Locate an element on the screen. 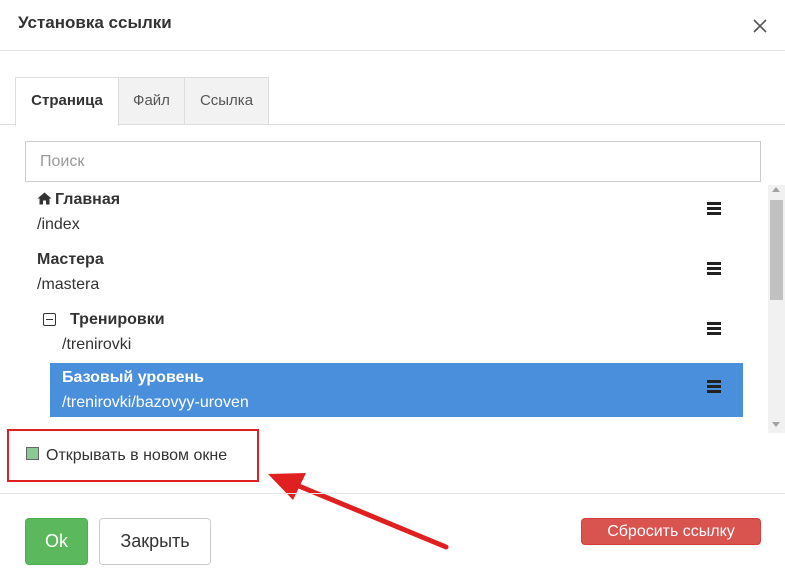 The width and height of the screenshot is (785, 586). tree-item-title: Базовый уровень is located at coordinates (133, 377).